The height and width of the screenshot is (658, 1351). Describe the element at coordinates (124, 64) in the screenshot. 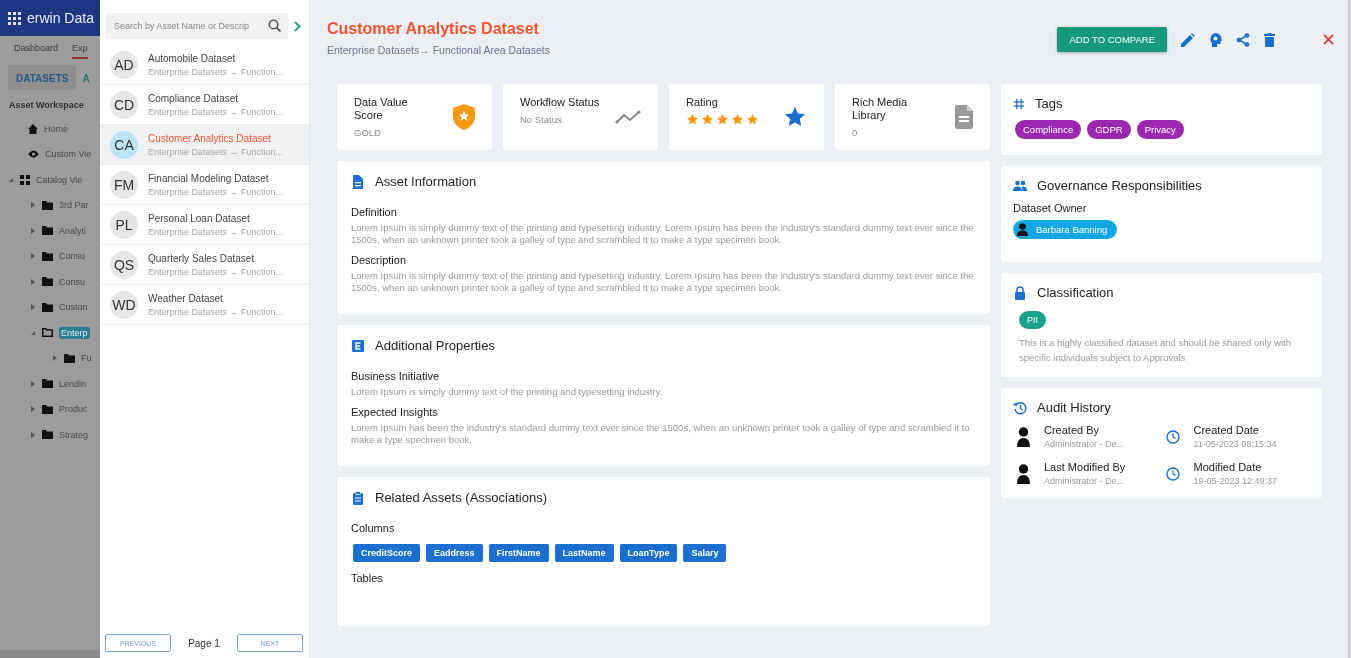

I see `initials-avatar: AD` at that location.